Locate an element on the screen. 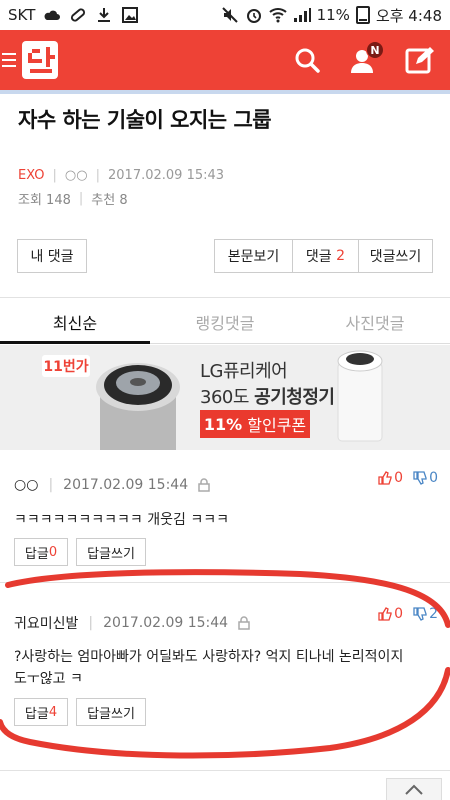  reply-button: 답글 0 is located at coordinates (41, 552).